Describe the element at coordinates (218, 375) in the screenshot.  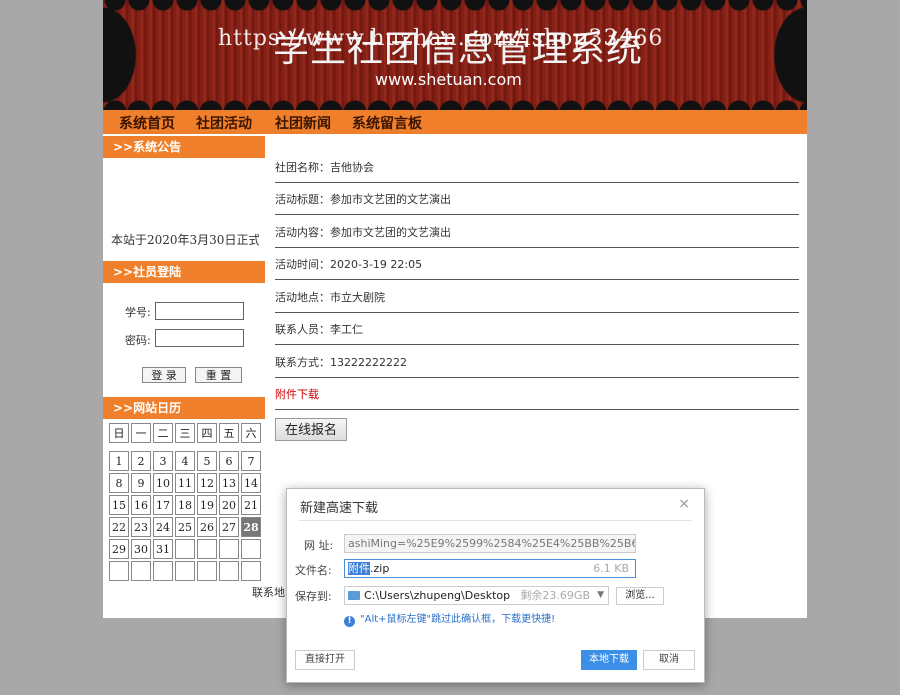
I see `reset-button: 重 置` at that location.